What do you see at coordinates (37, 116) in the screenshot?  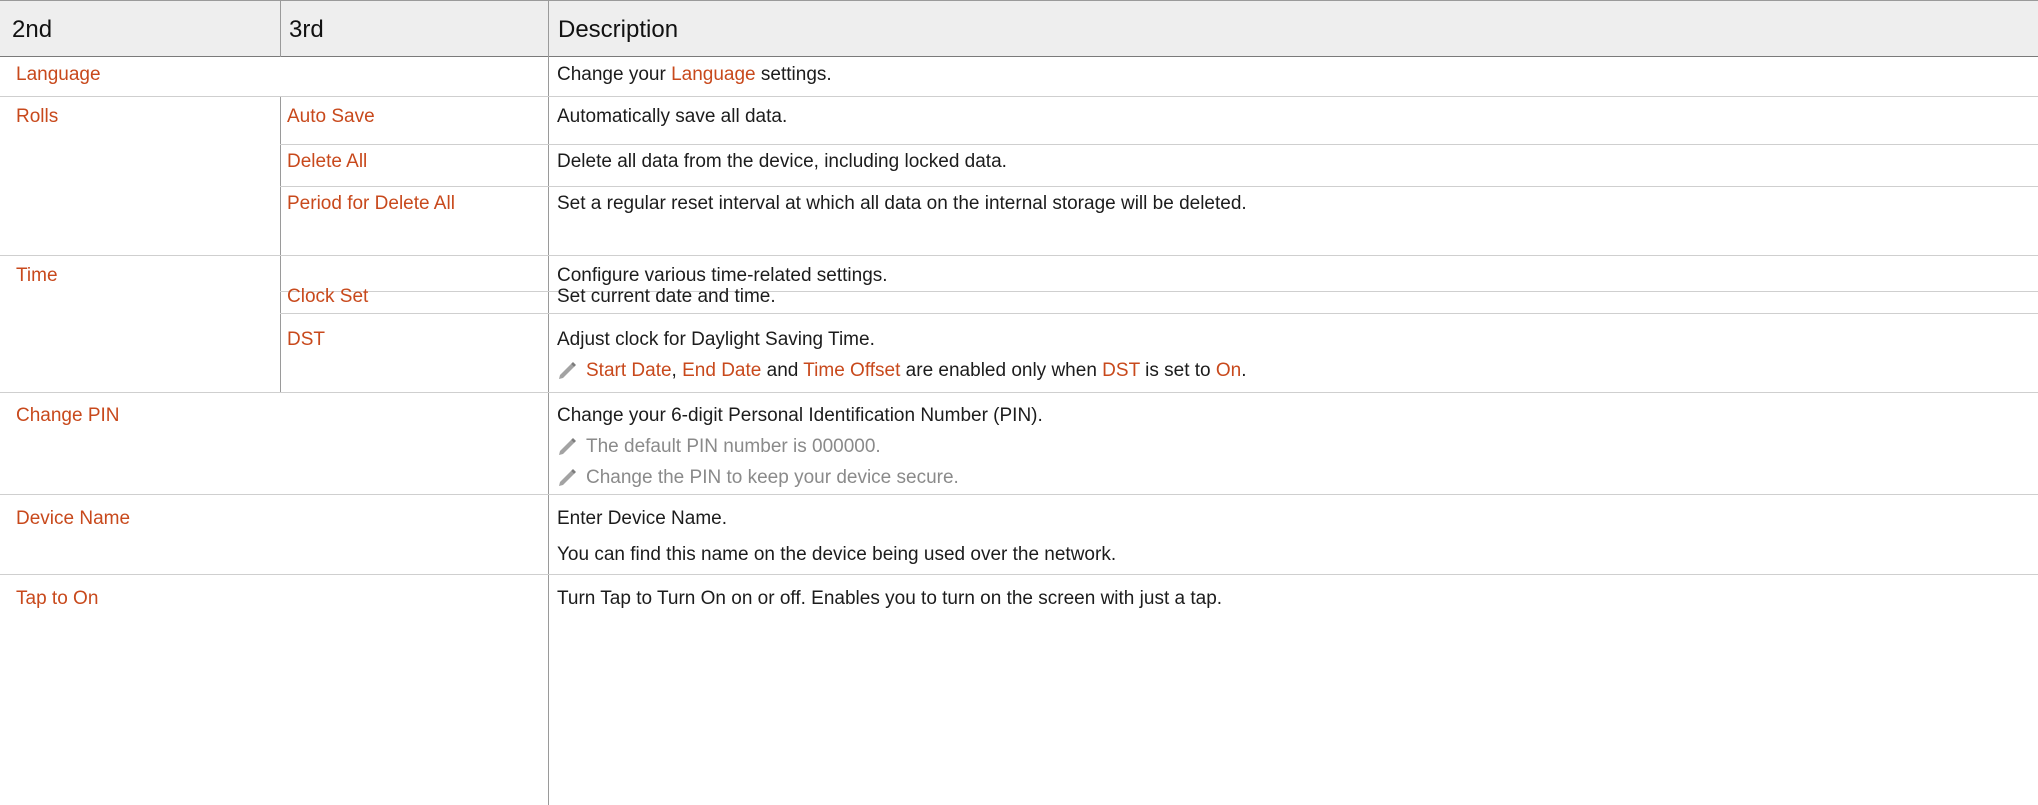 I see `row-rolls-name: Rolls` at bounding box center [37, 116].